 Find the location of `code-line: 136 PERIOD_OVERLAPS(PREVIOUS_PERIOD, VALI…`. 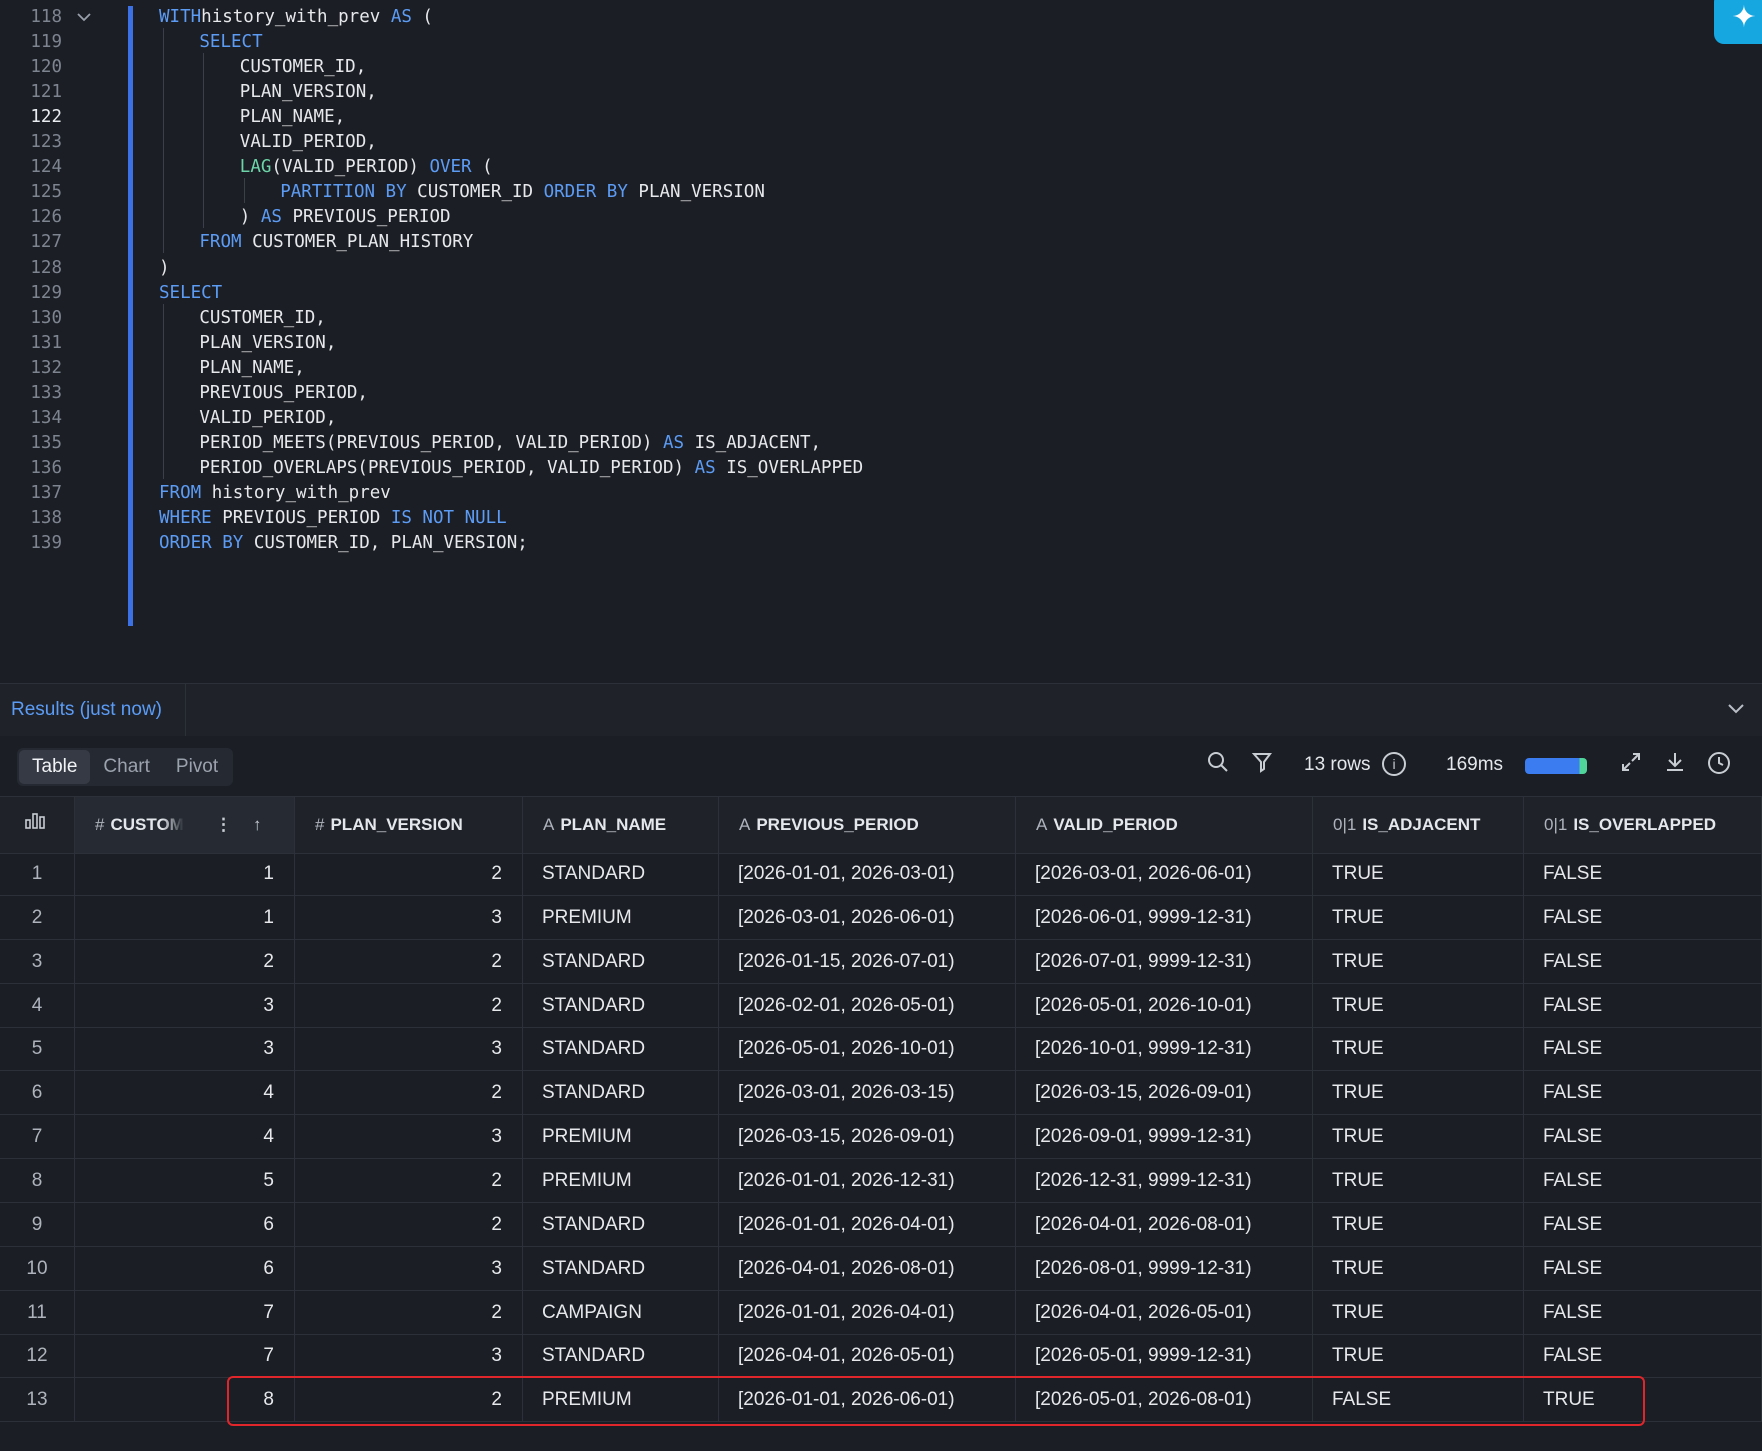

code-line: 136 PERIOD_OVERLAPS(PREVIOUS_PERIOD, VALI… is located at coordinates (881, 467).